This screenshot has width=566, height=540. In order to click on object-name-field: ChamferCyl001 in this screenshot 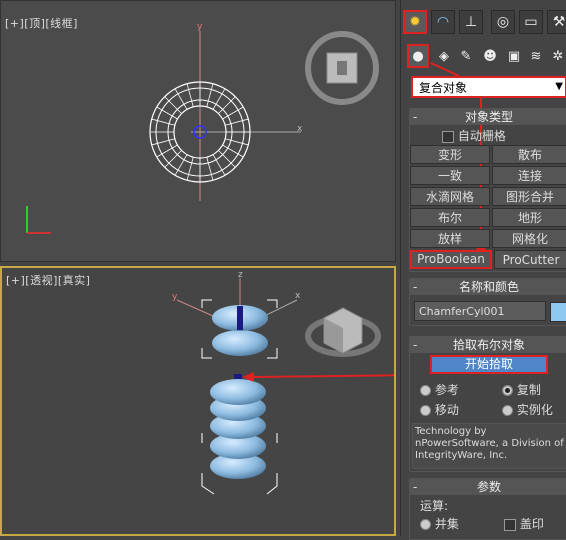, I will do `click(480, 311)`.